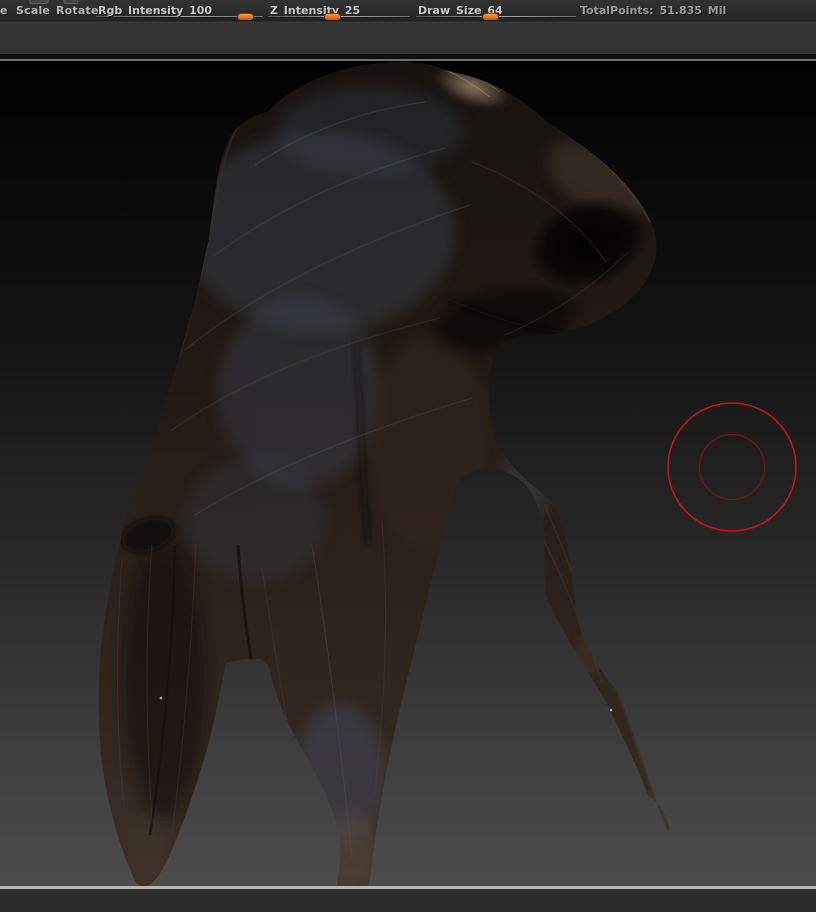 The image size is (816, 912). What do you see at coordinates (617, 10) in the screenshot?
I see `total-points-label: TotalPoints:` at bounding box center [617, 10].